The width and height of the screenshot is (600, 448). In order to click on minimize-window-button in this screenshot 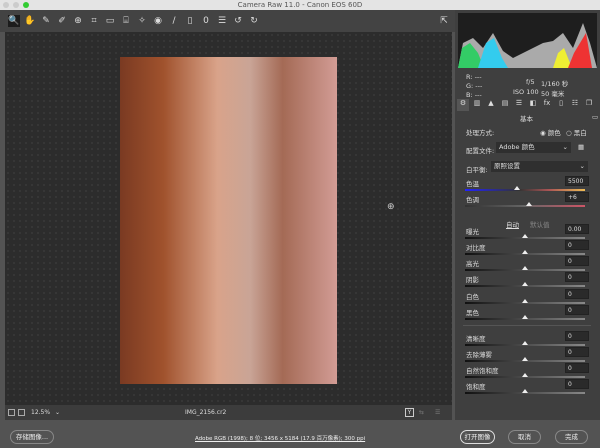, I will do `click(16, 5)`.